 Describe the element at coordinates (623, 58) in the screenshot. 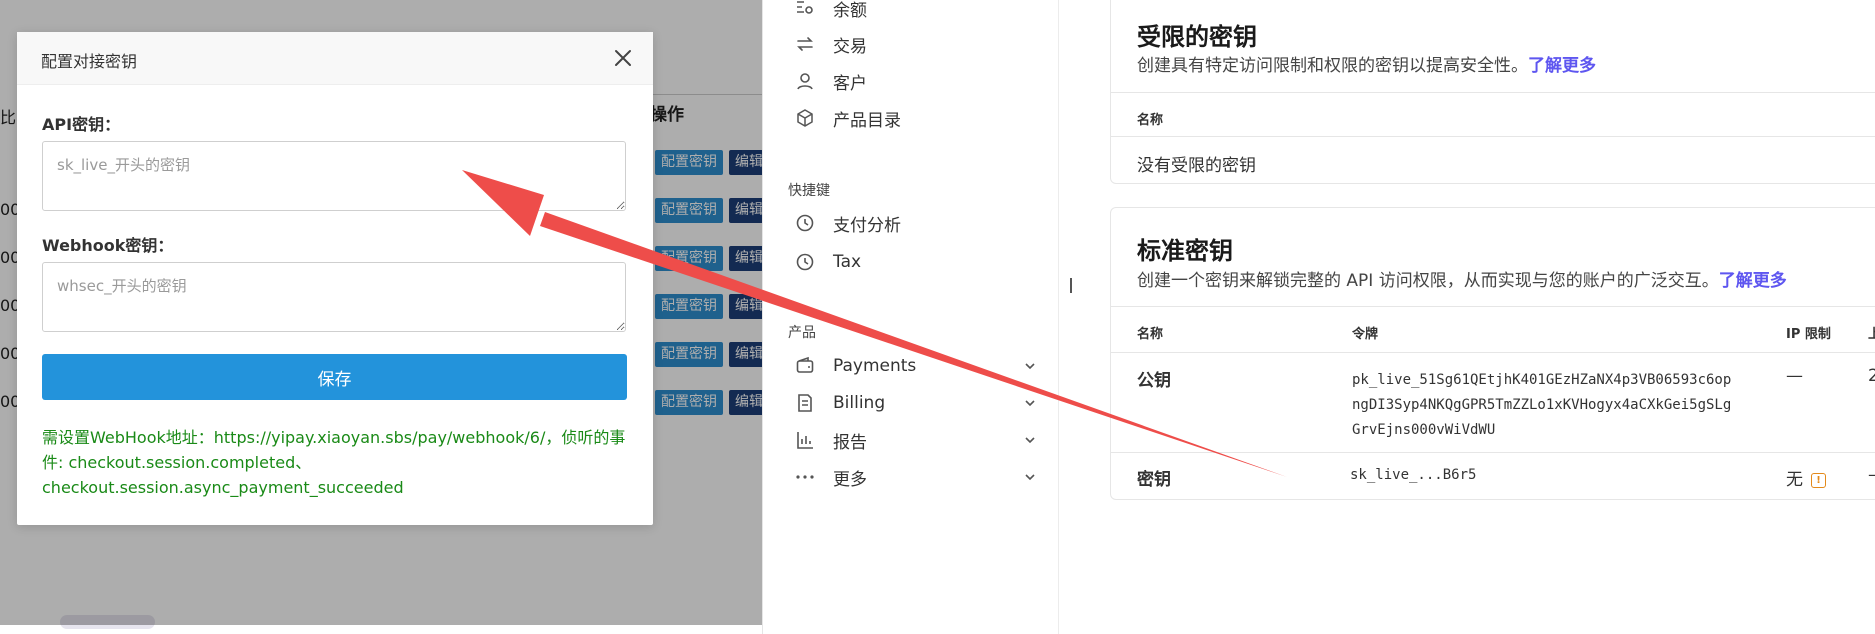

I see `close-icon` at that location.